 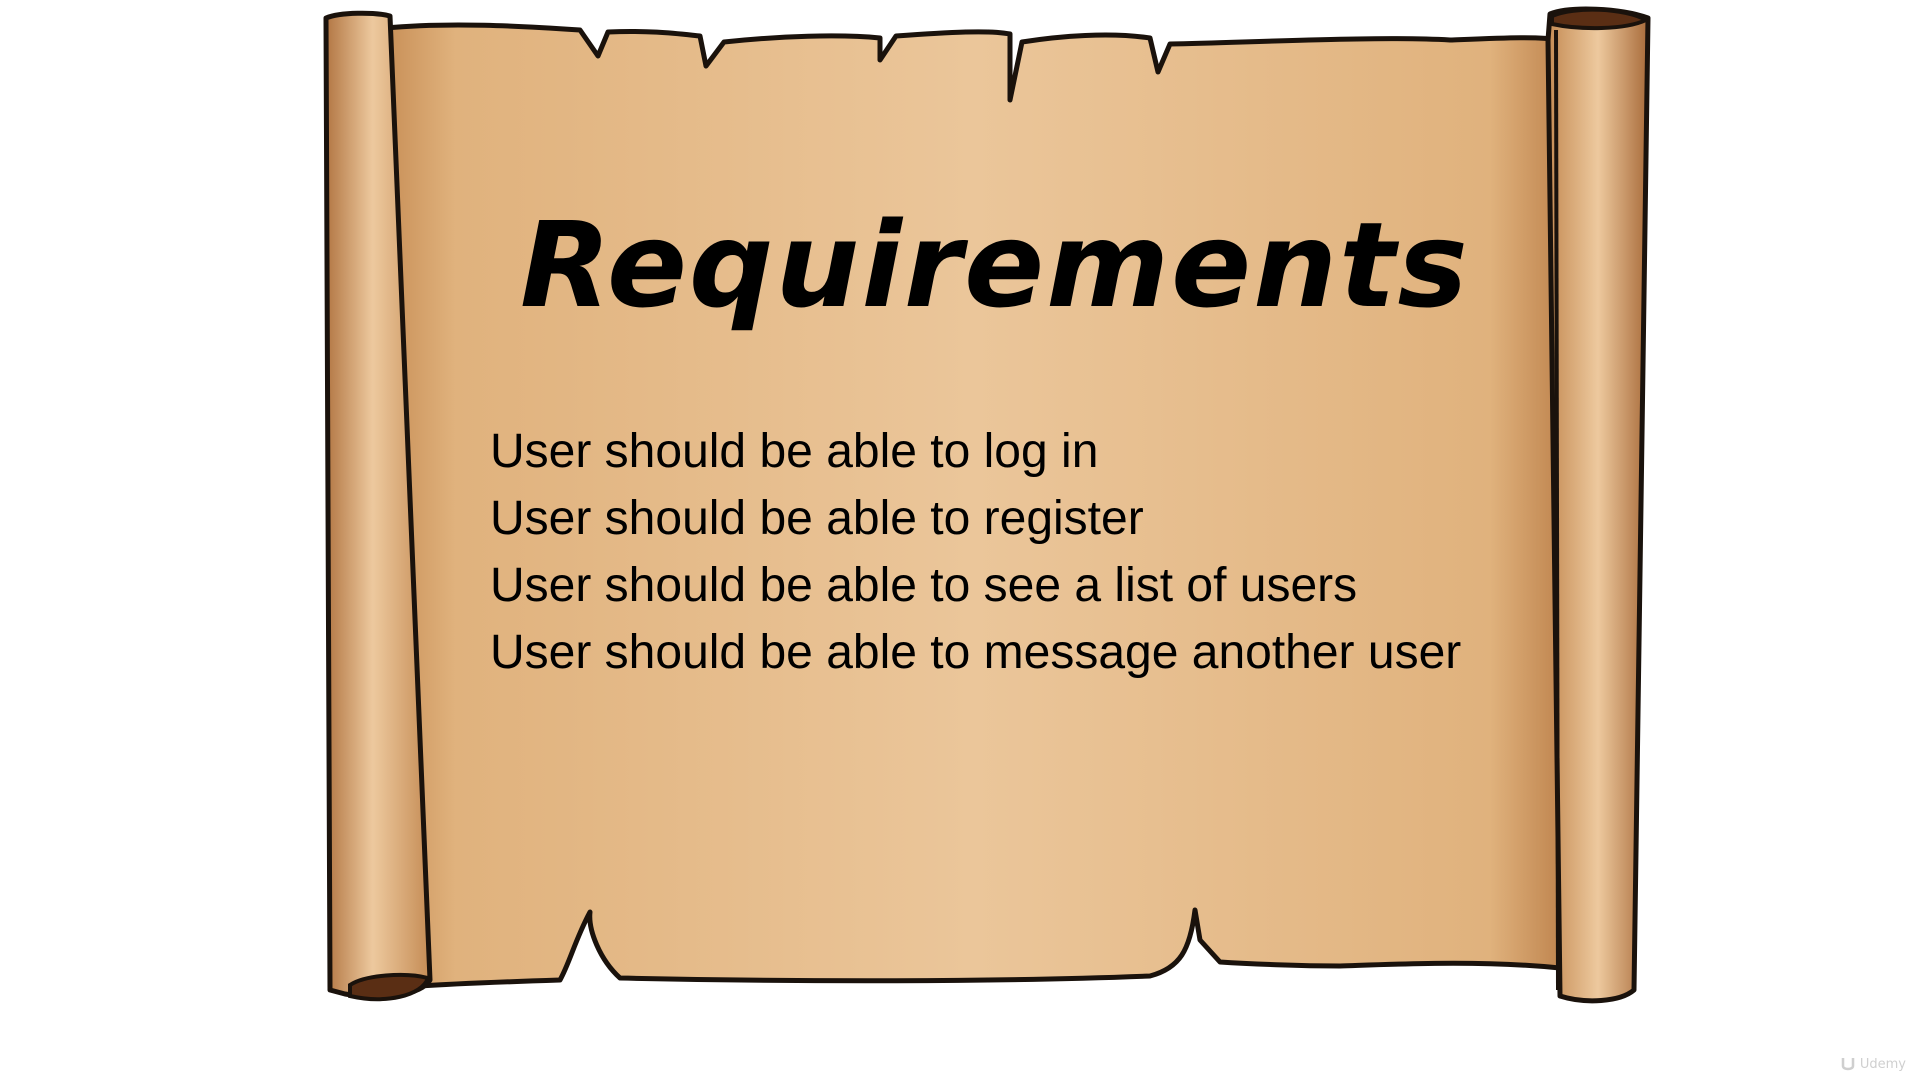 What do you see at coordinates (1598, 505) in the screenshot?
I see `right-roll` at bounding box center [1598, 505].